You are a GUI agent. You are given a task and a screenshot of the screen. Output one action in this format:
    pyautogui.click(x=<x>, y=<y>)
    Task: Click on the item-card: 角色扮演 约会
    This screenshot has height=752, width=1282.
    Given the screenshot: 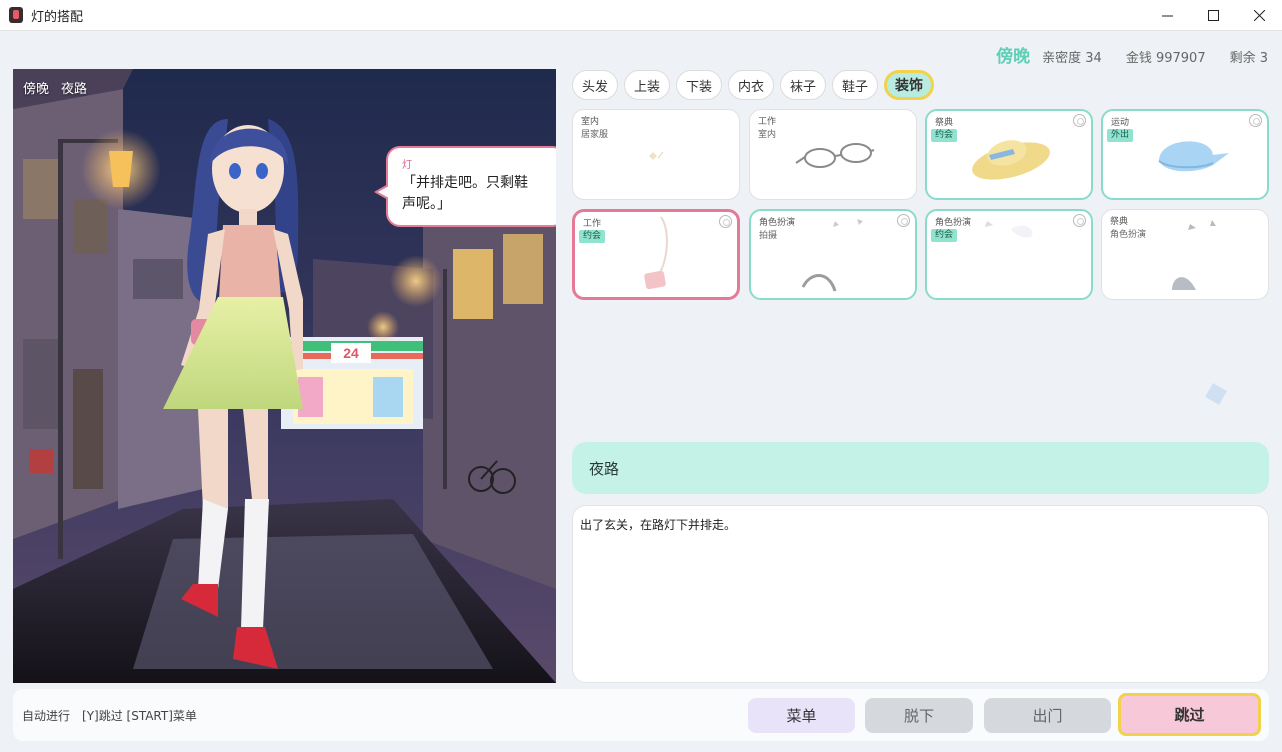 What is the action you would take?
    pyautogui.click(x=1009, y=254)
    